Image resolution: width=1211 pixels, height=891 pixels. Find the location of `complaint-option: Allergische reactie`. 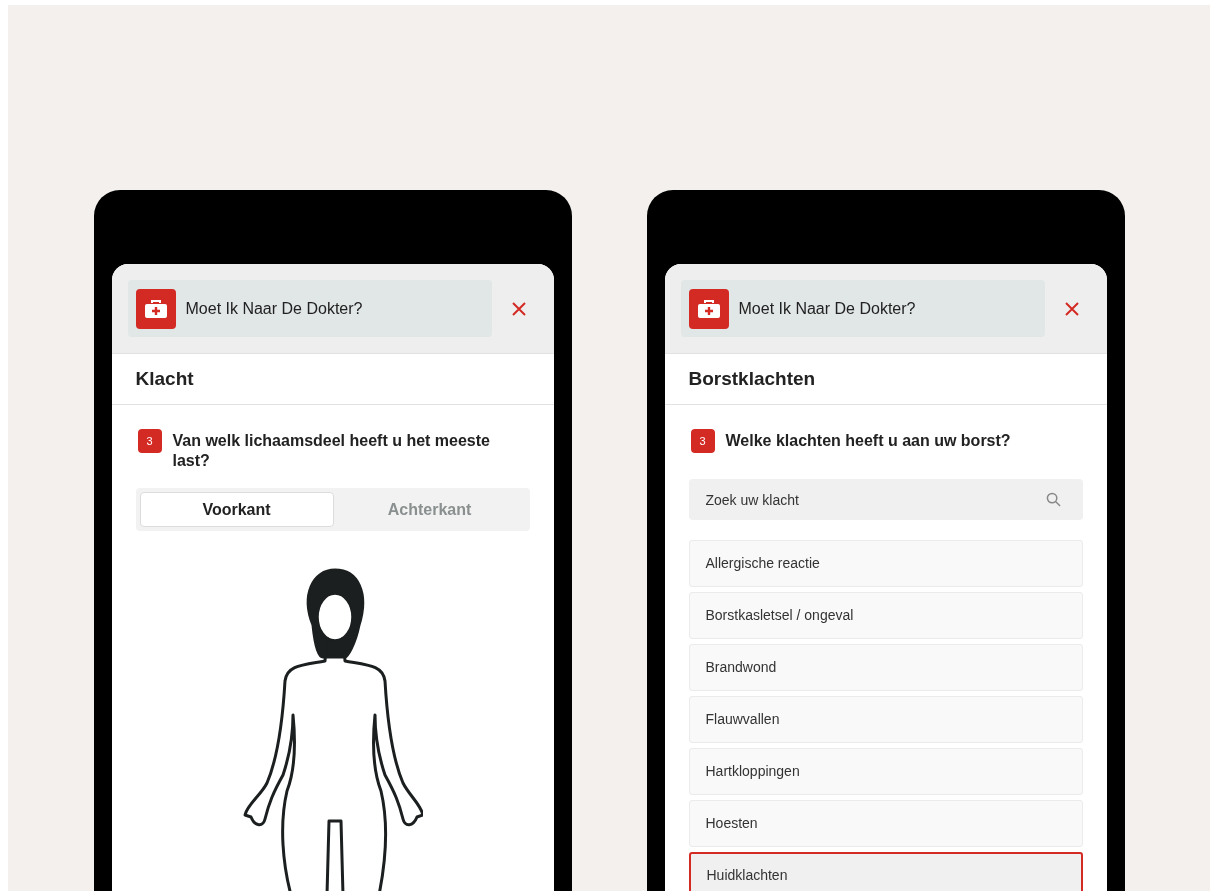

complaint-option: Allergische reactie is located at coordinates (885, 563).